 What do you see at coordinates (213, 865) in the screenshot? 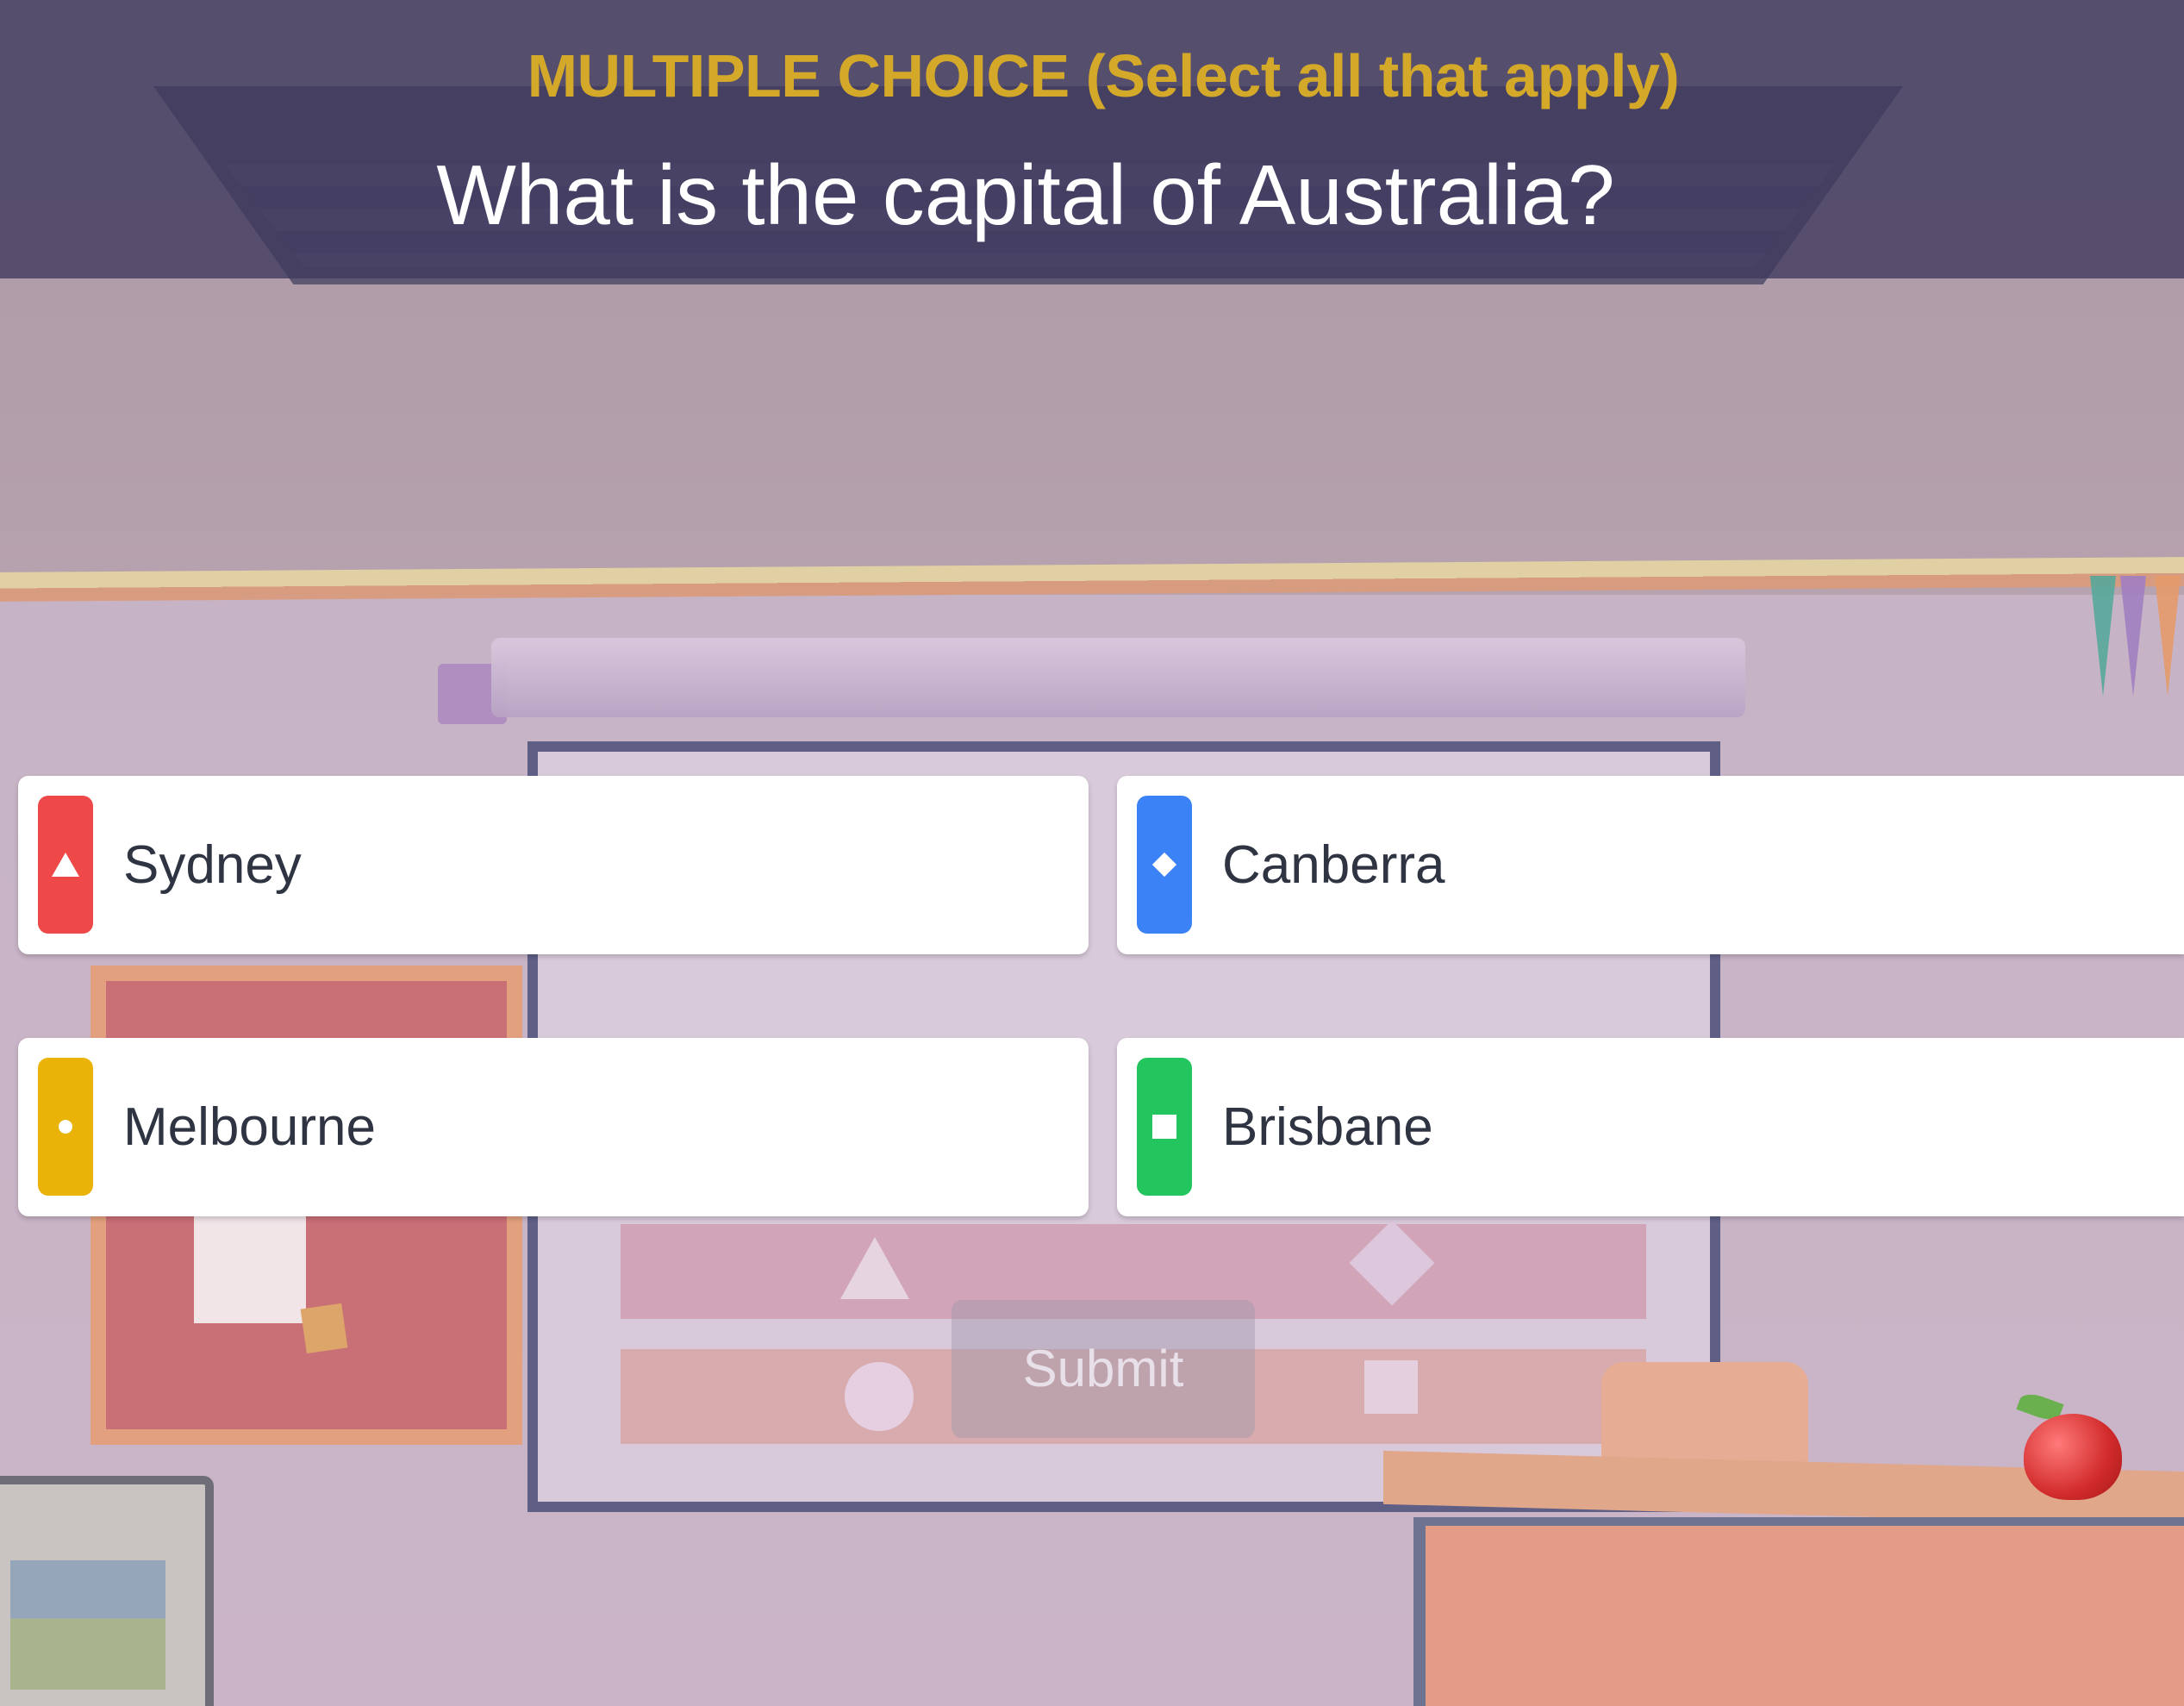
I see `answer-label: Sydney` at bounding box center [213, 865].